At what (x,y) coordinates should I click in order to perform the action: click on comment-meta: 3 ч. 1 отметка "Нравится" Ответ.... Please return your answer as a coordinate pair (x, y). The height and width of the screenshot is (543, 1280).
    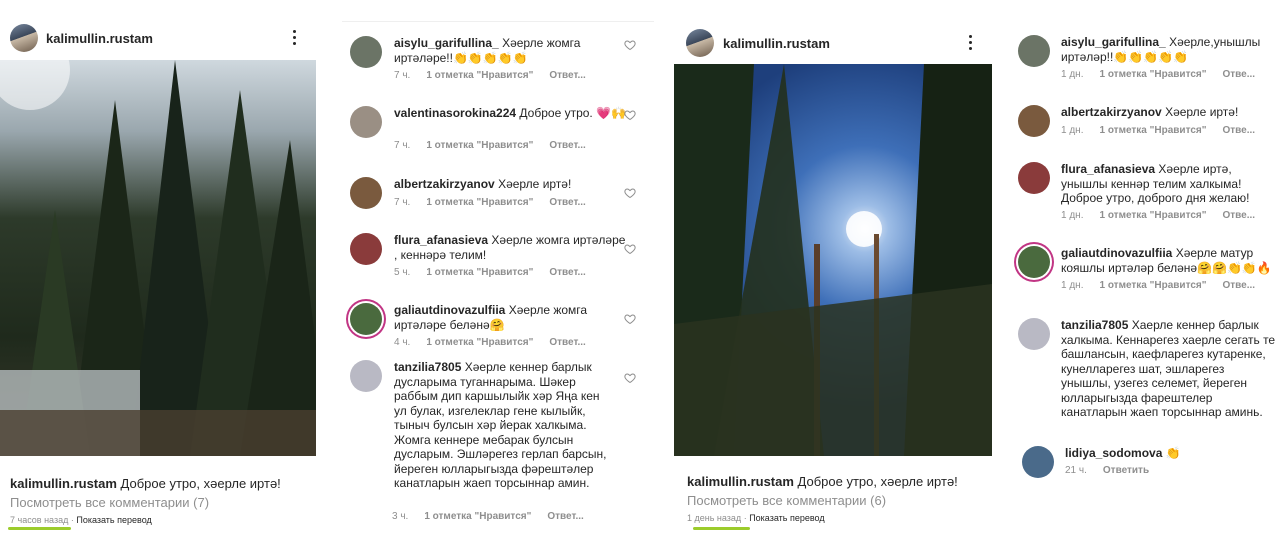
    Looking at the image, I should click on (496, 516).